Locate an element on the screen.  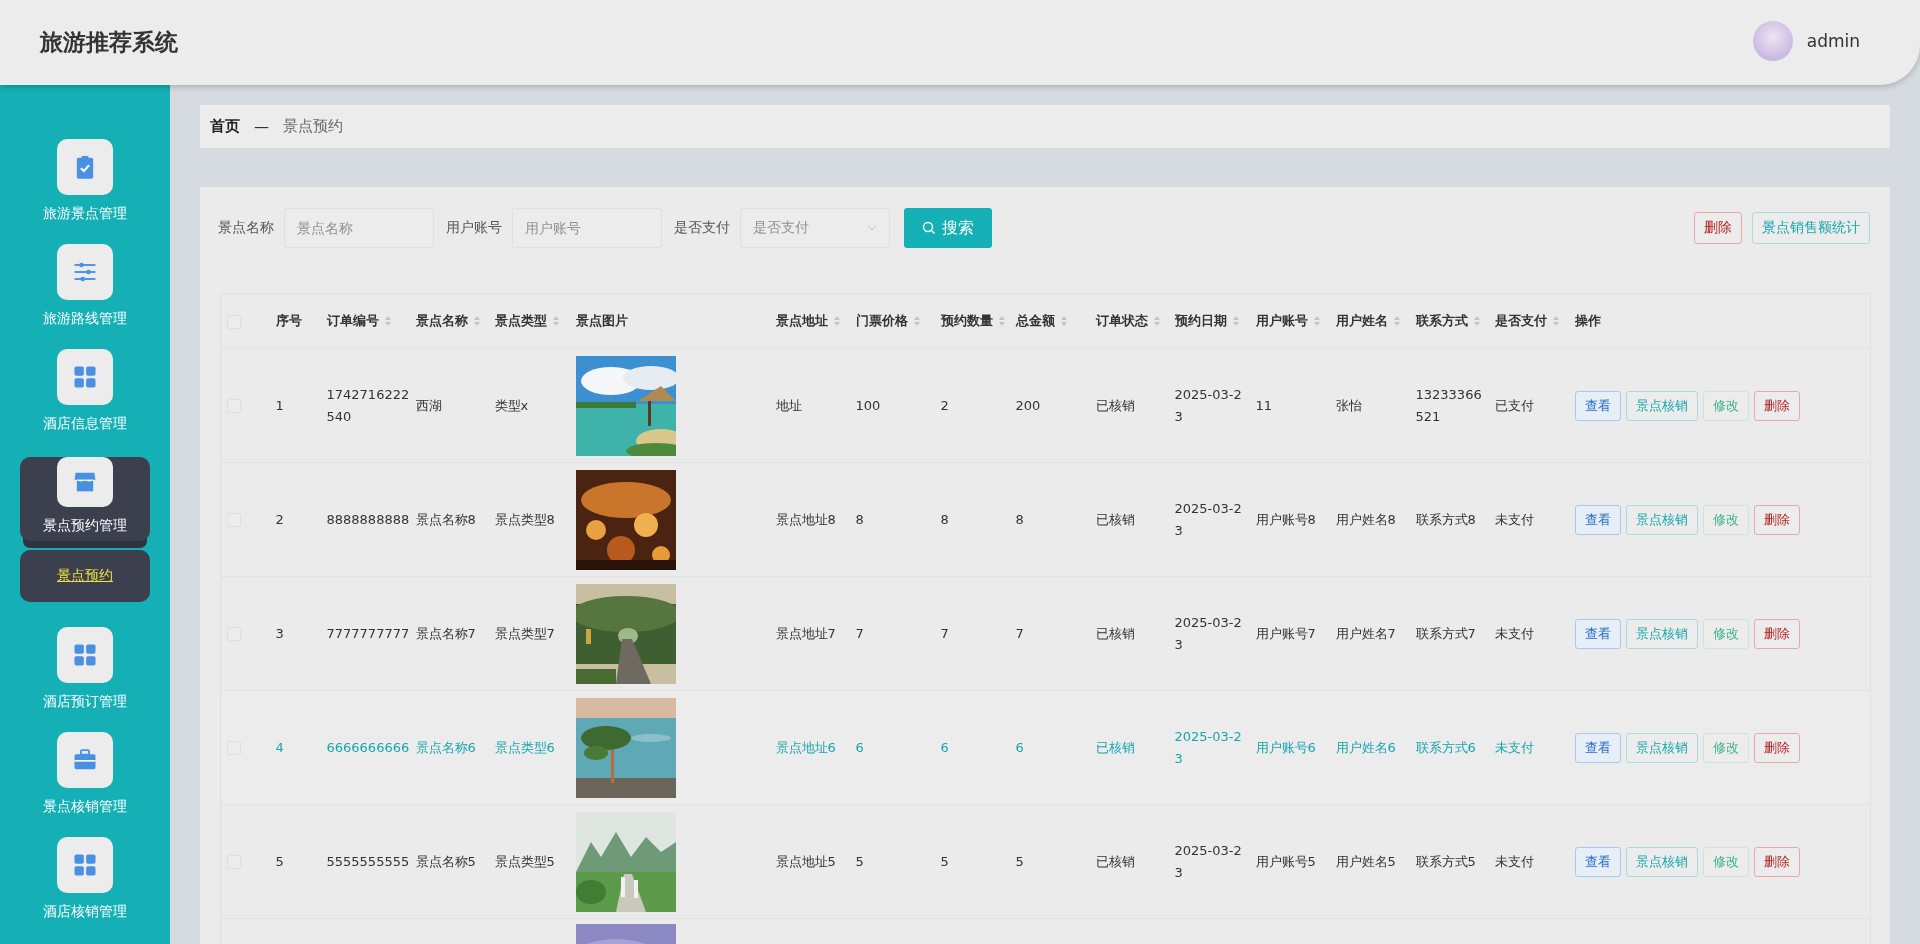
column-header: 操作 is located at coordinates (1588, 321).